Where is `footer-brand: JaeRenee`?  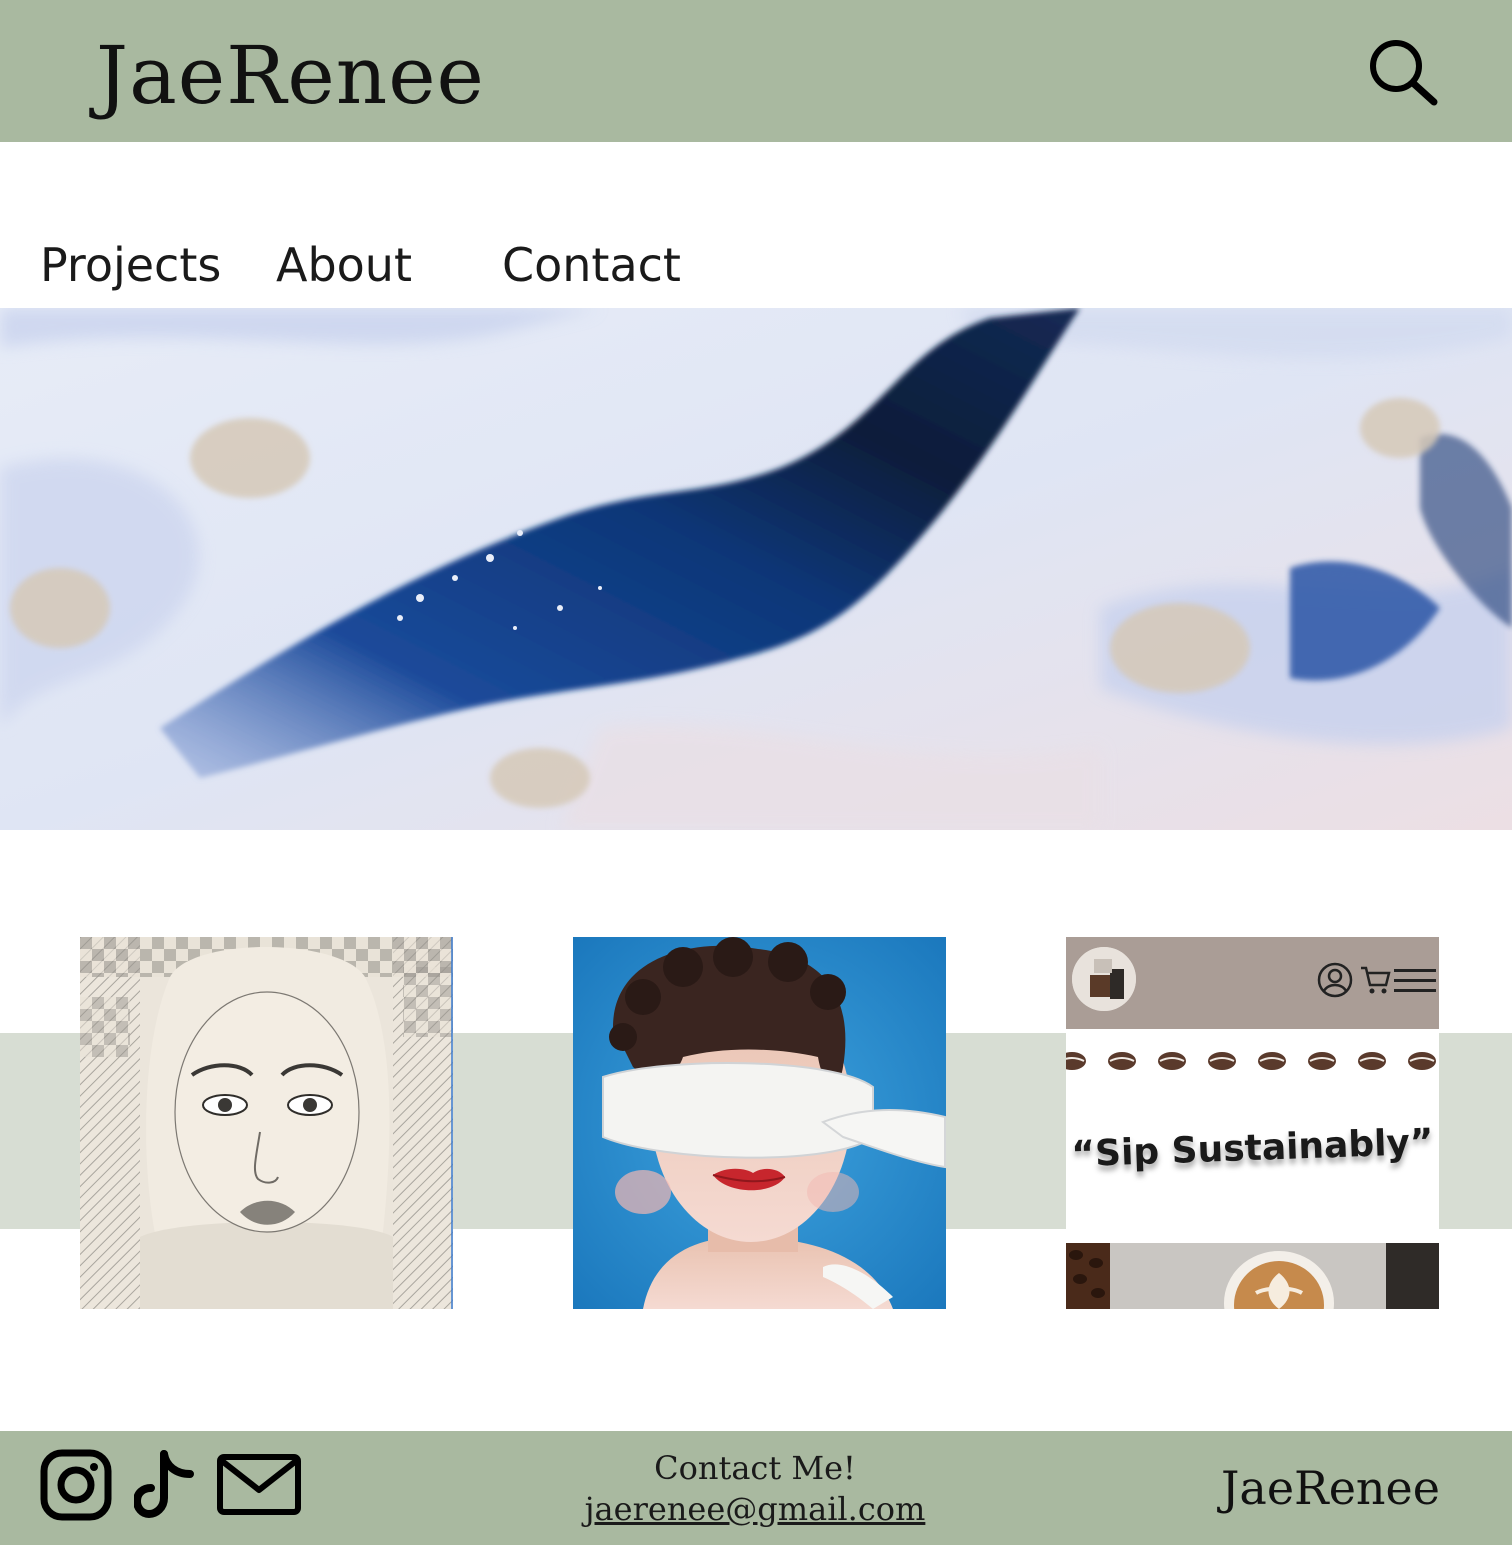 footer-brand: JaeRenee is located at coordinates (1330, 1488).